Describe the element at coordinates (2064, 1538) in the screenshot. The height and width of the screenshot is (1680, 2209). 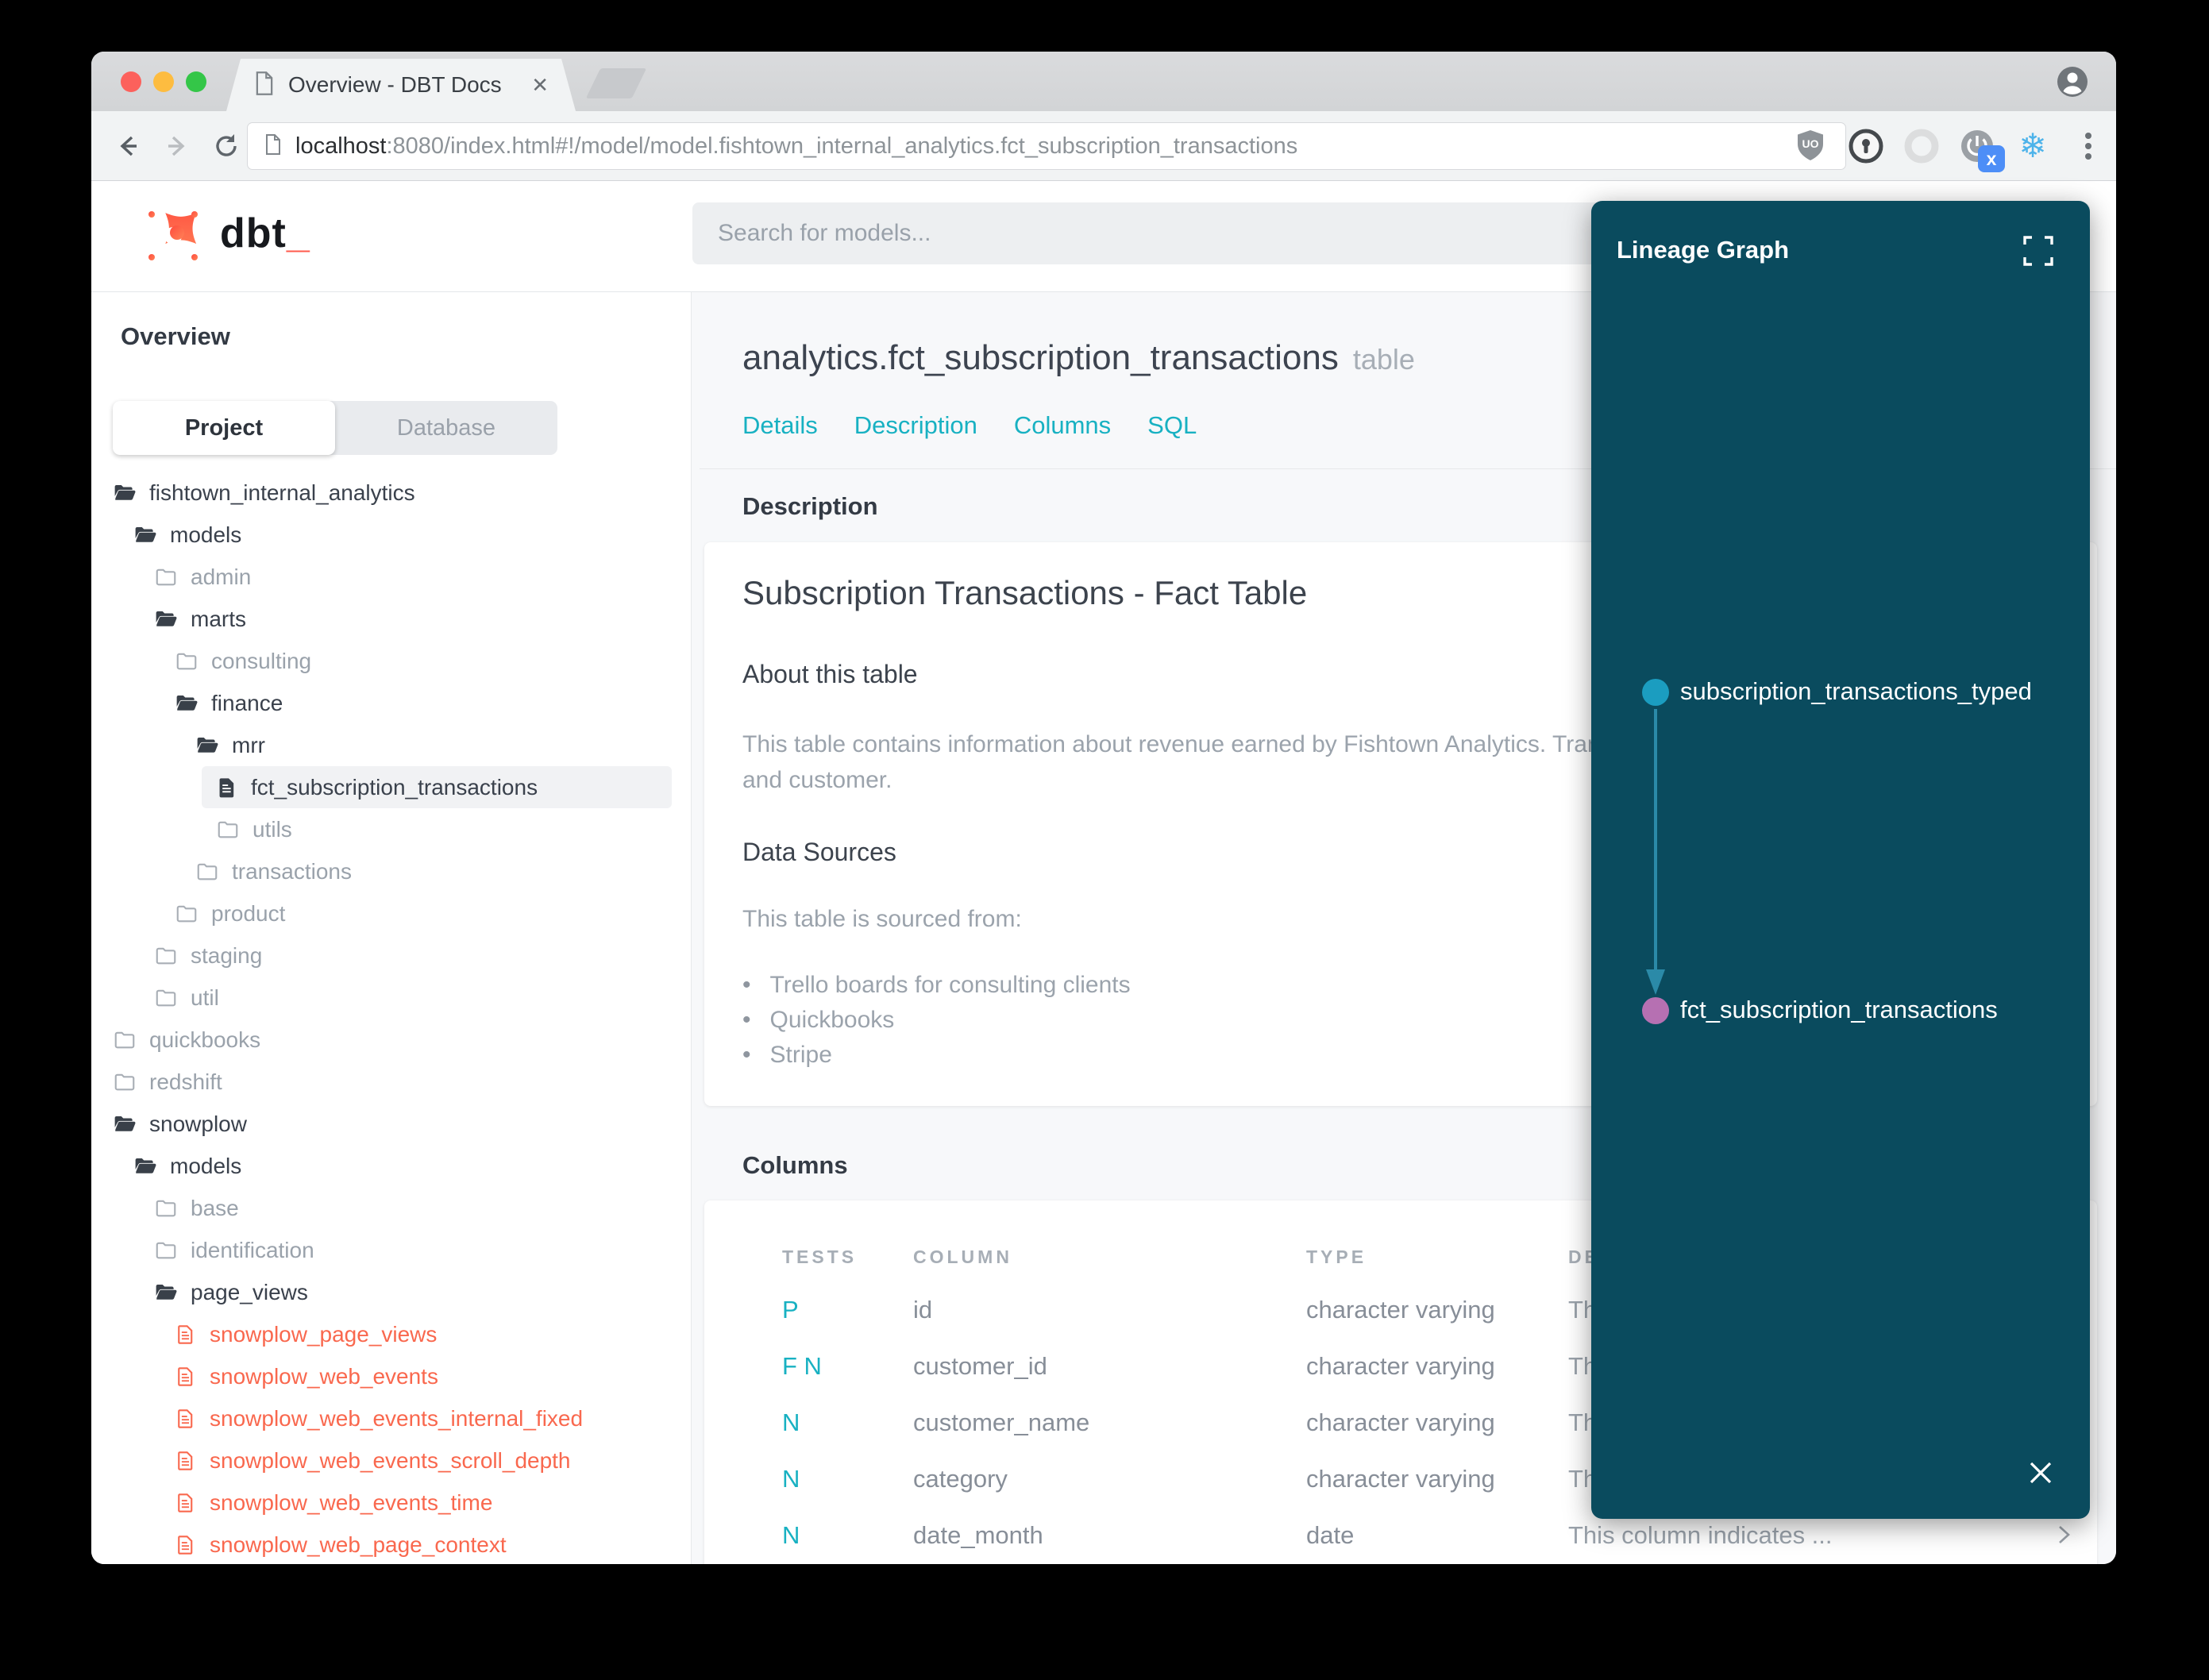
I see `chevron-right-icon` at that location.